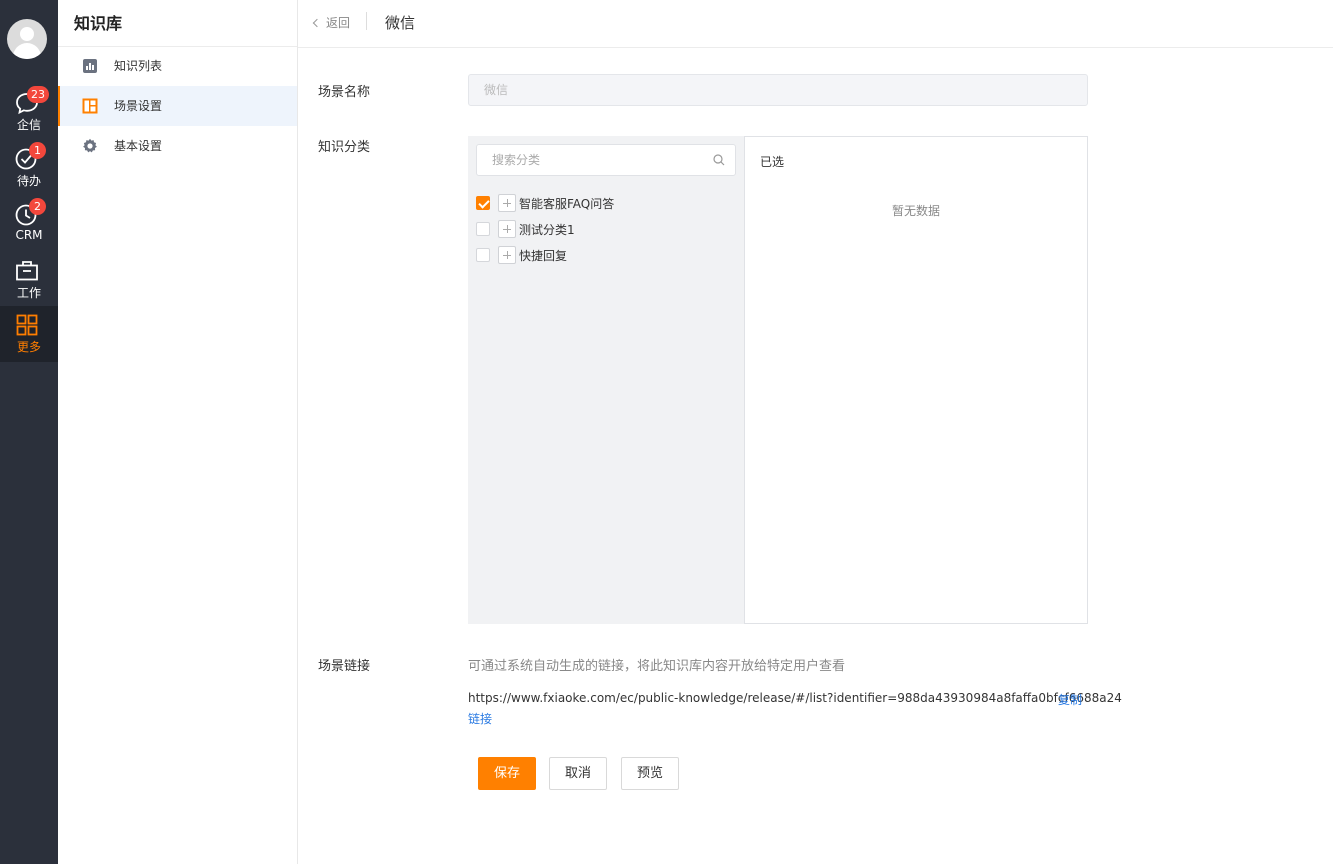  What do you see at coordinates (400, 23) in the screenshot?
I see `page-title: 微信` at bounding box center [400, 23].